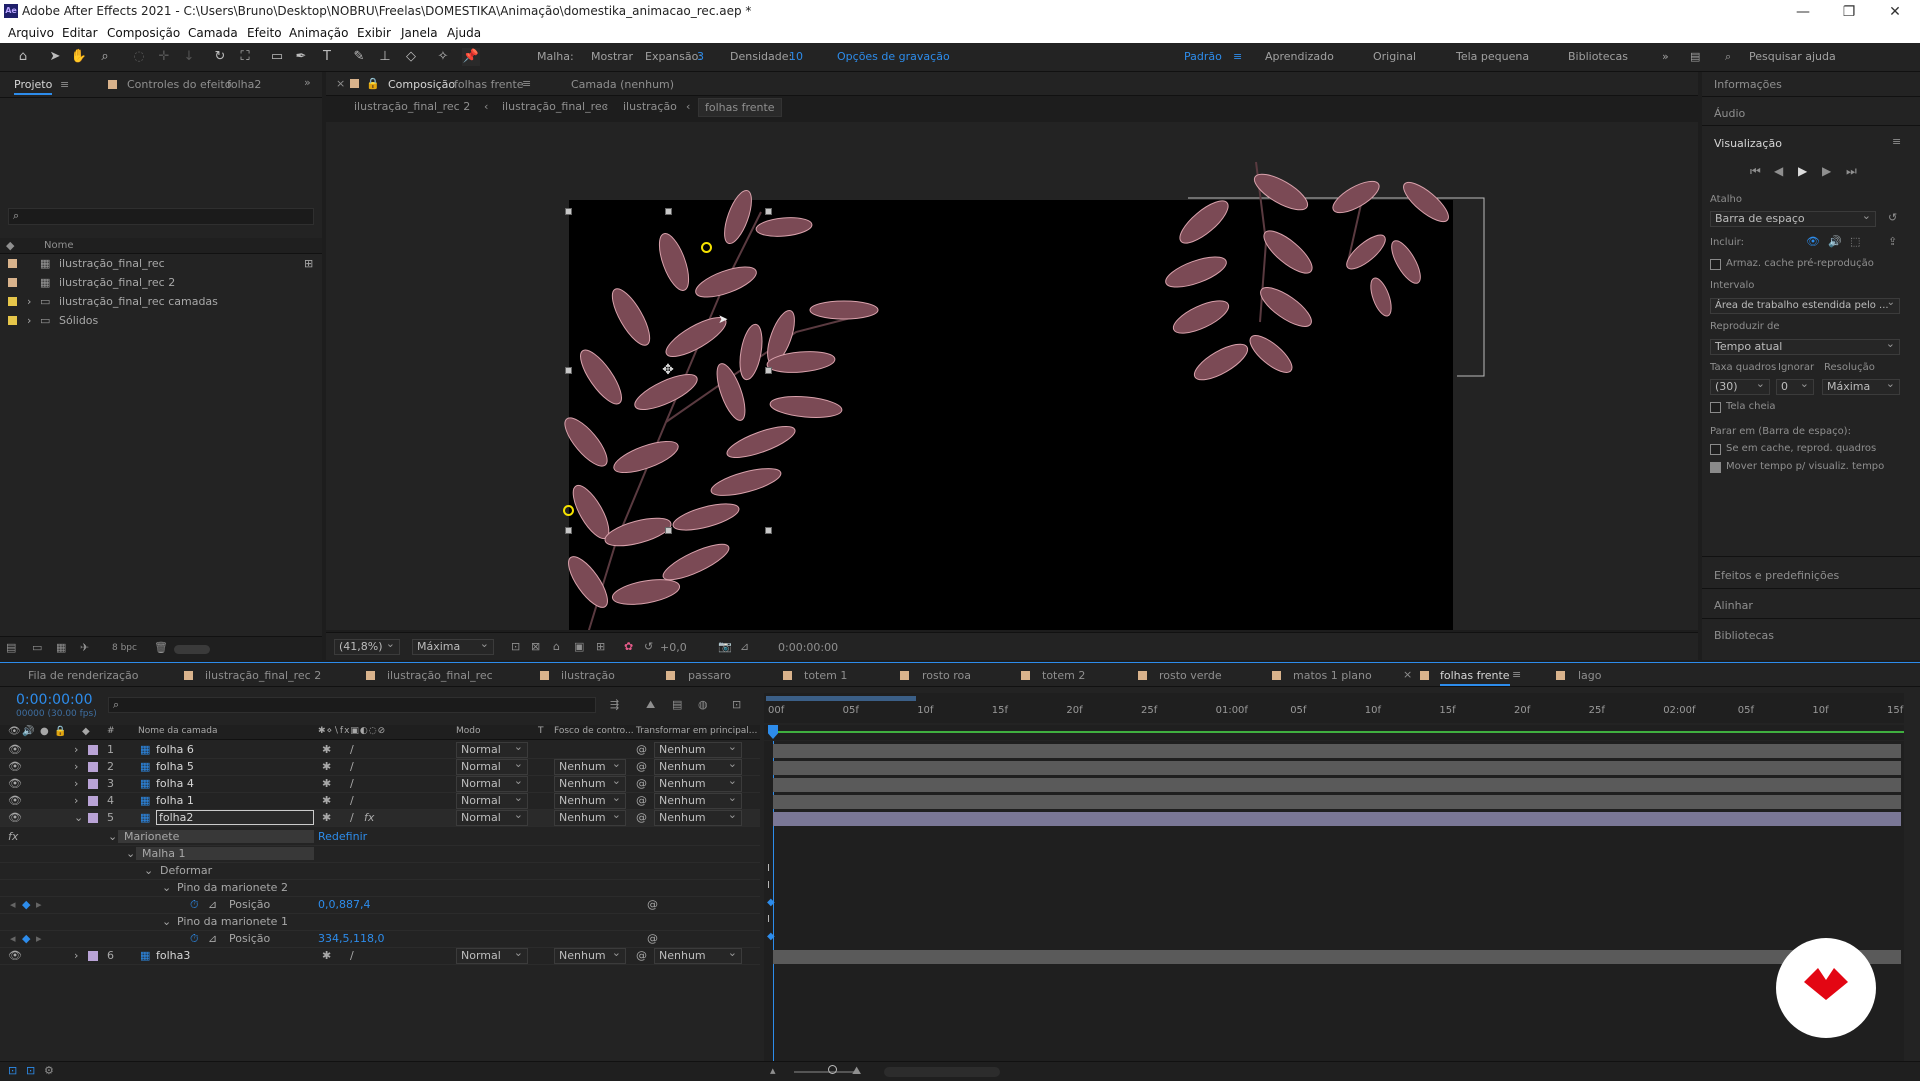  Describe the element at coordinates (1778, 171) in the screenshot. I see `prev-frame-icon: ◀` at that location.